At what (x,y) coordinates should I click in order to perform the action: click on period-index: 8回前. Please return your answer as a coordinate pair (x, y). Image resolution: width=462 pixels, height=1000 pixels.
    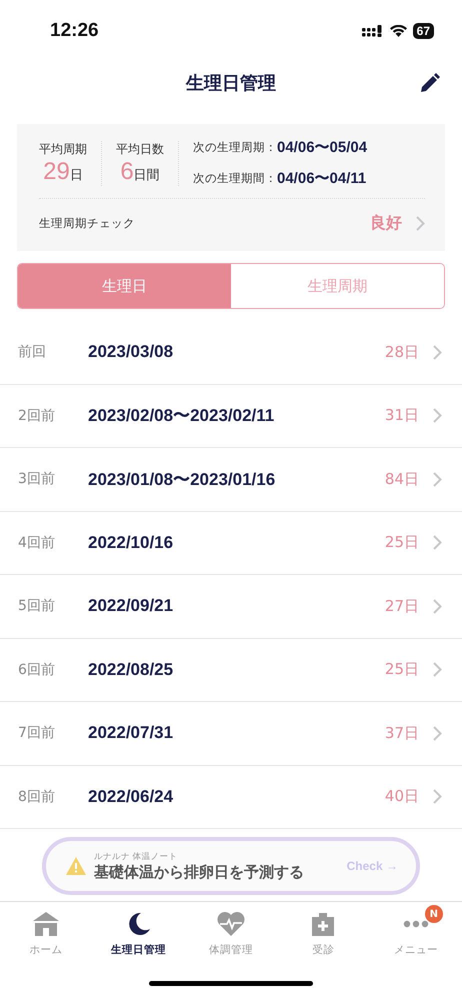
    Looking at the image, I should click on (37, 797).